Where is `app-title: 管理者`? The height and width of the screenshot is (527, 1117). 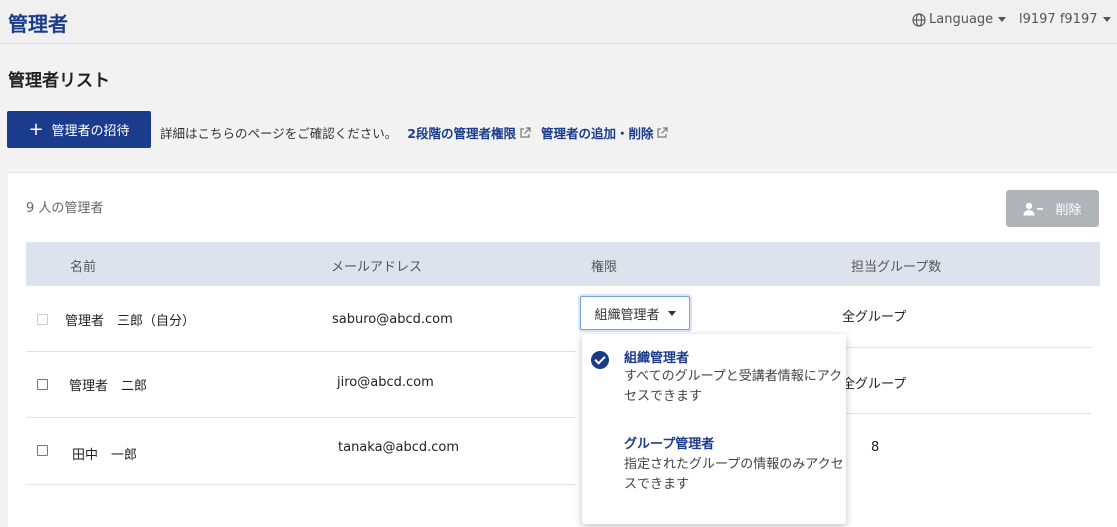
app-title: 管理者 is located at coordinates (38, 22).